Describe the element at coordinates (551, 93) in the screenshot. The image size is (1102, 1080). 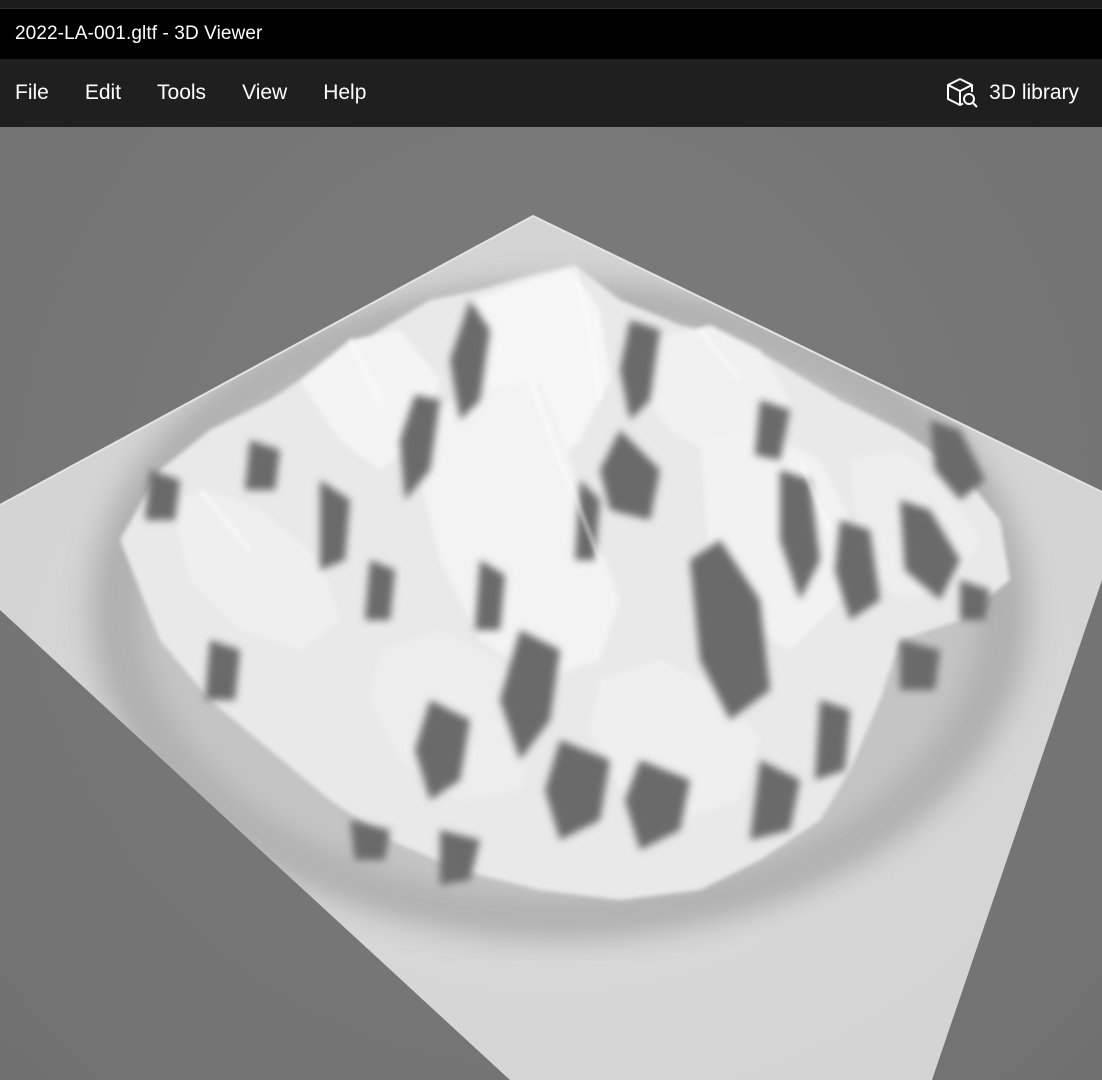
I see `menu-bar: File Edit Tools View Help 3D library` at that location.